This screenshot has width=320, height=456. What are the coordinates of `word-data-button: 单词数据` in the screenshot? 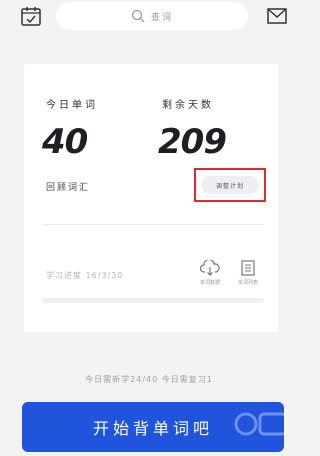 It's located at (210, 273).